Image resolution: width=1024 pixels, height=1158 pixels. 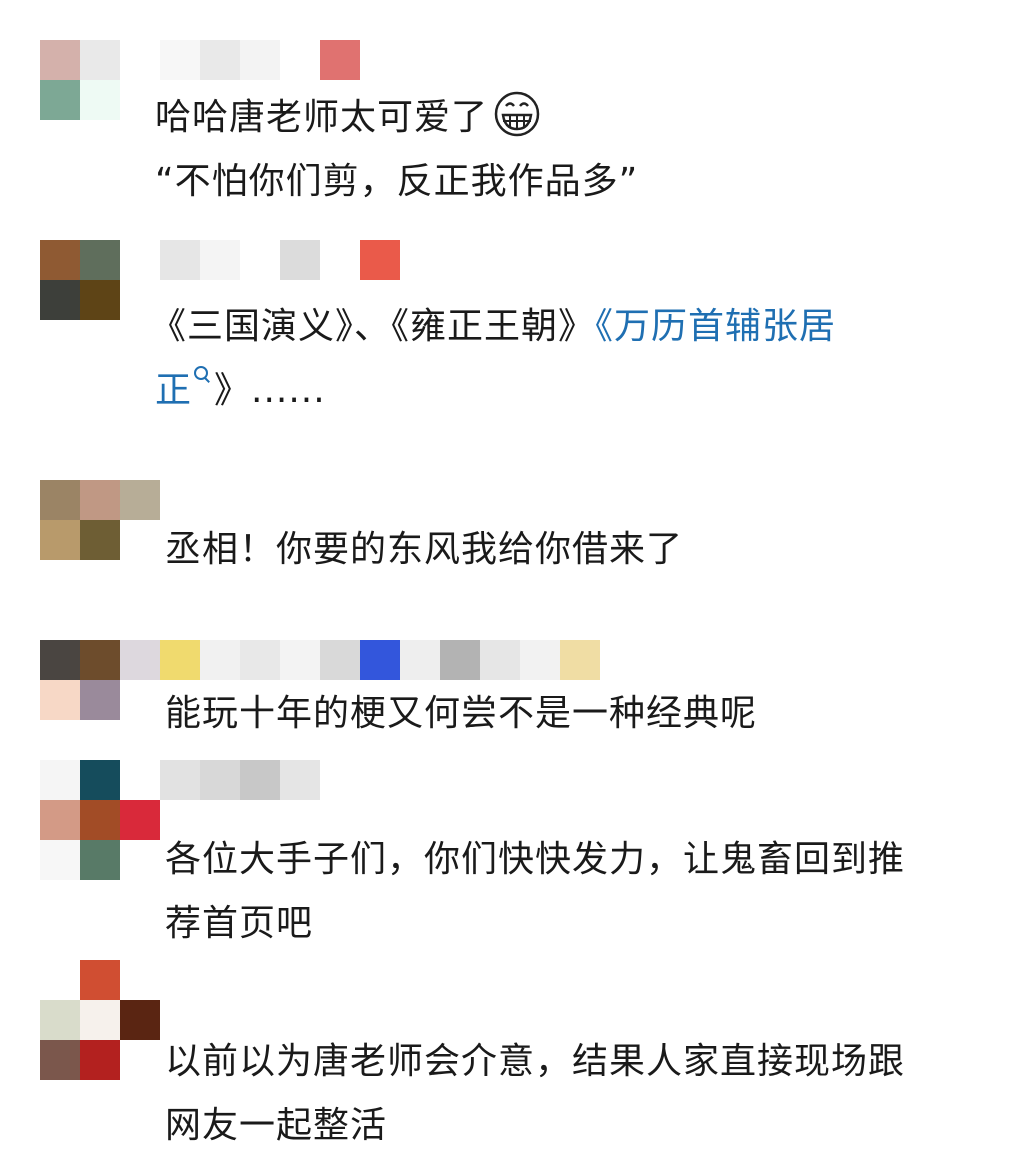 I want to click on comment-text-line: 以前以为唐老师会介意，结果人家直接现场跟, so click(x=535, y=1061).